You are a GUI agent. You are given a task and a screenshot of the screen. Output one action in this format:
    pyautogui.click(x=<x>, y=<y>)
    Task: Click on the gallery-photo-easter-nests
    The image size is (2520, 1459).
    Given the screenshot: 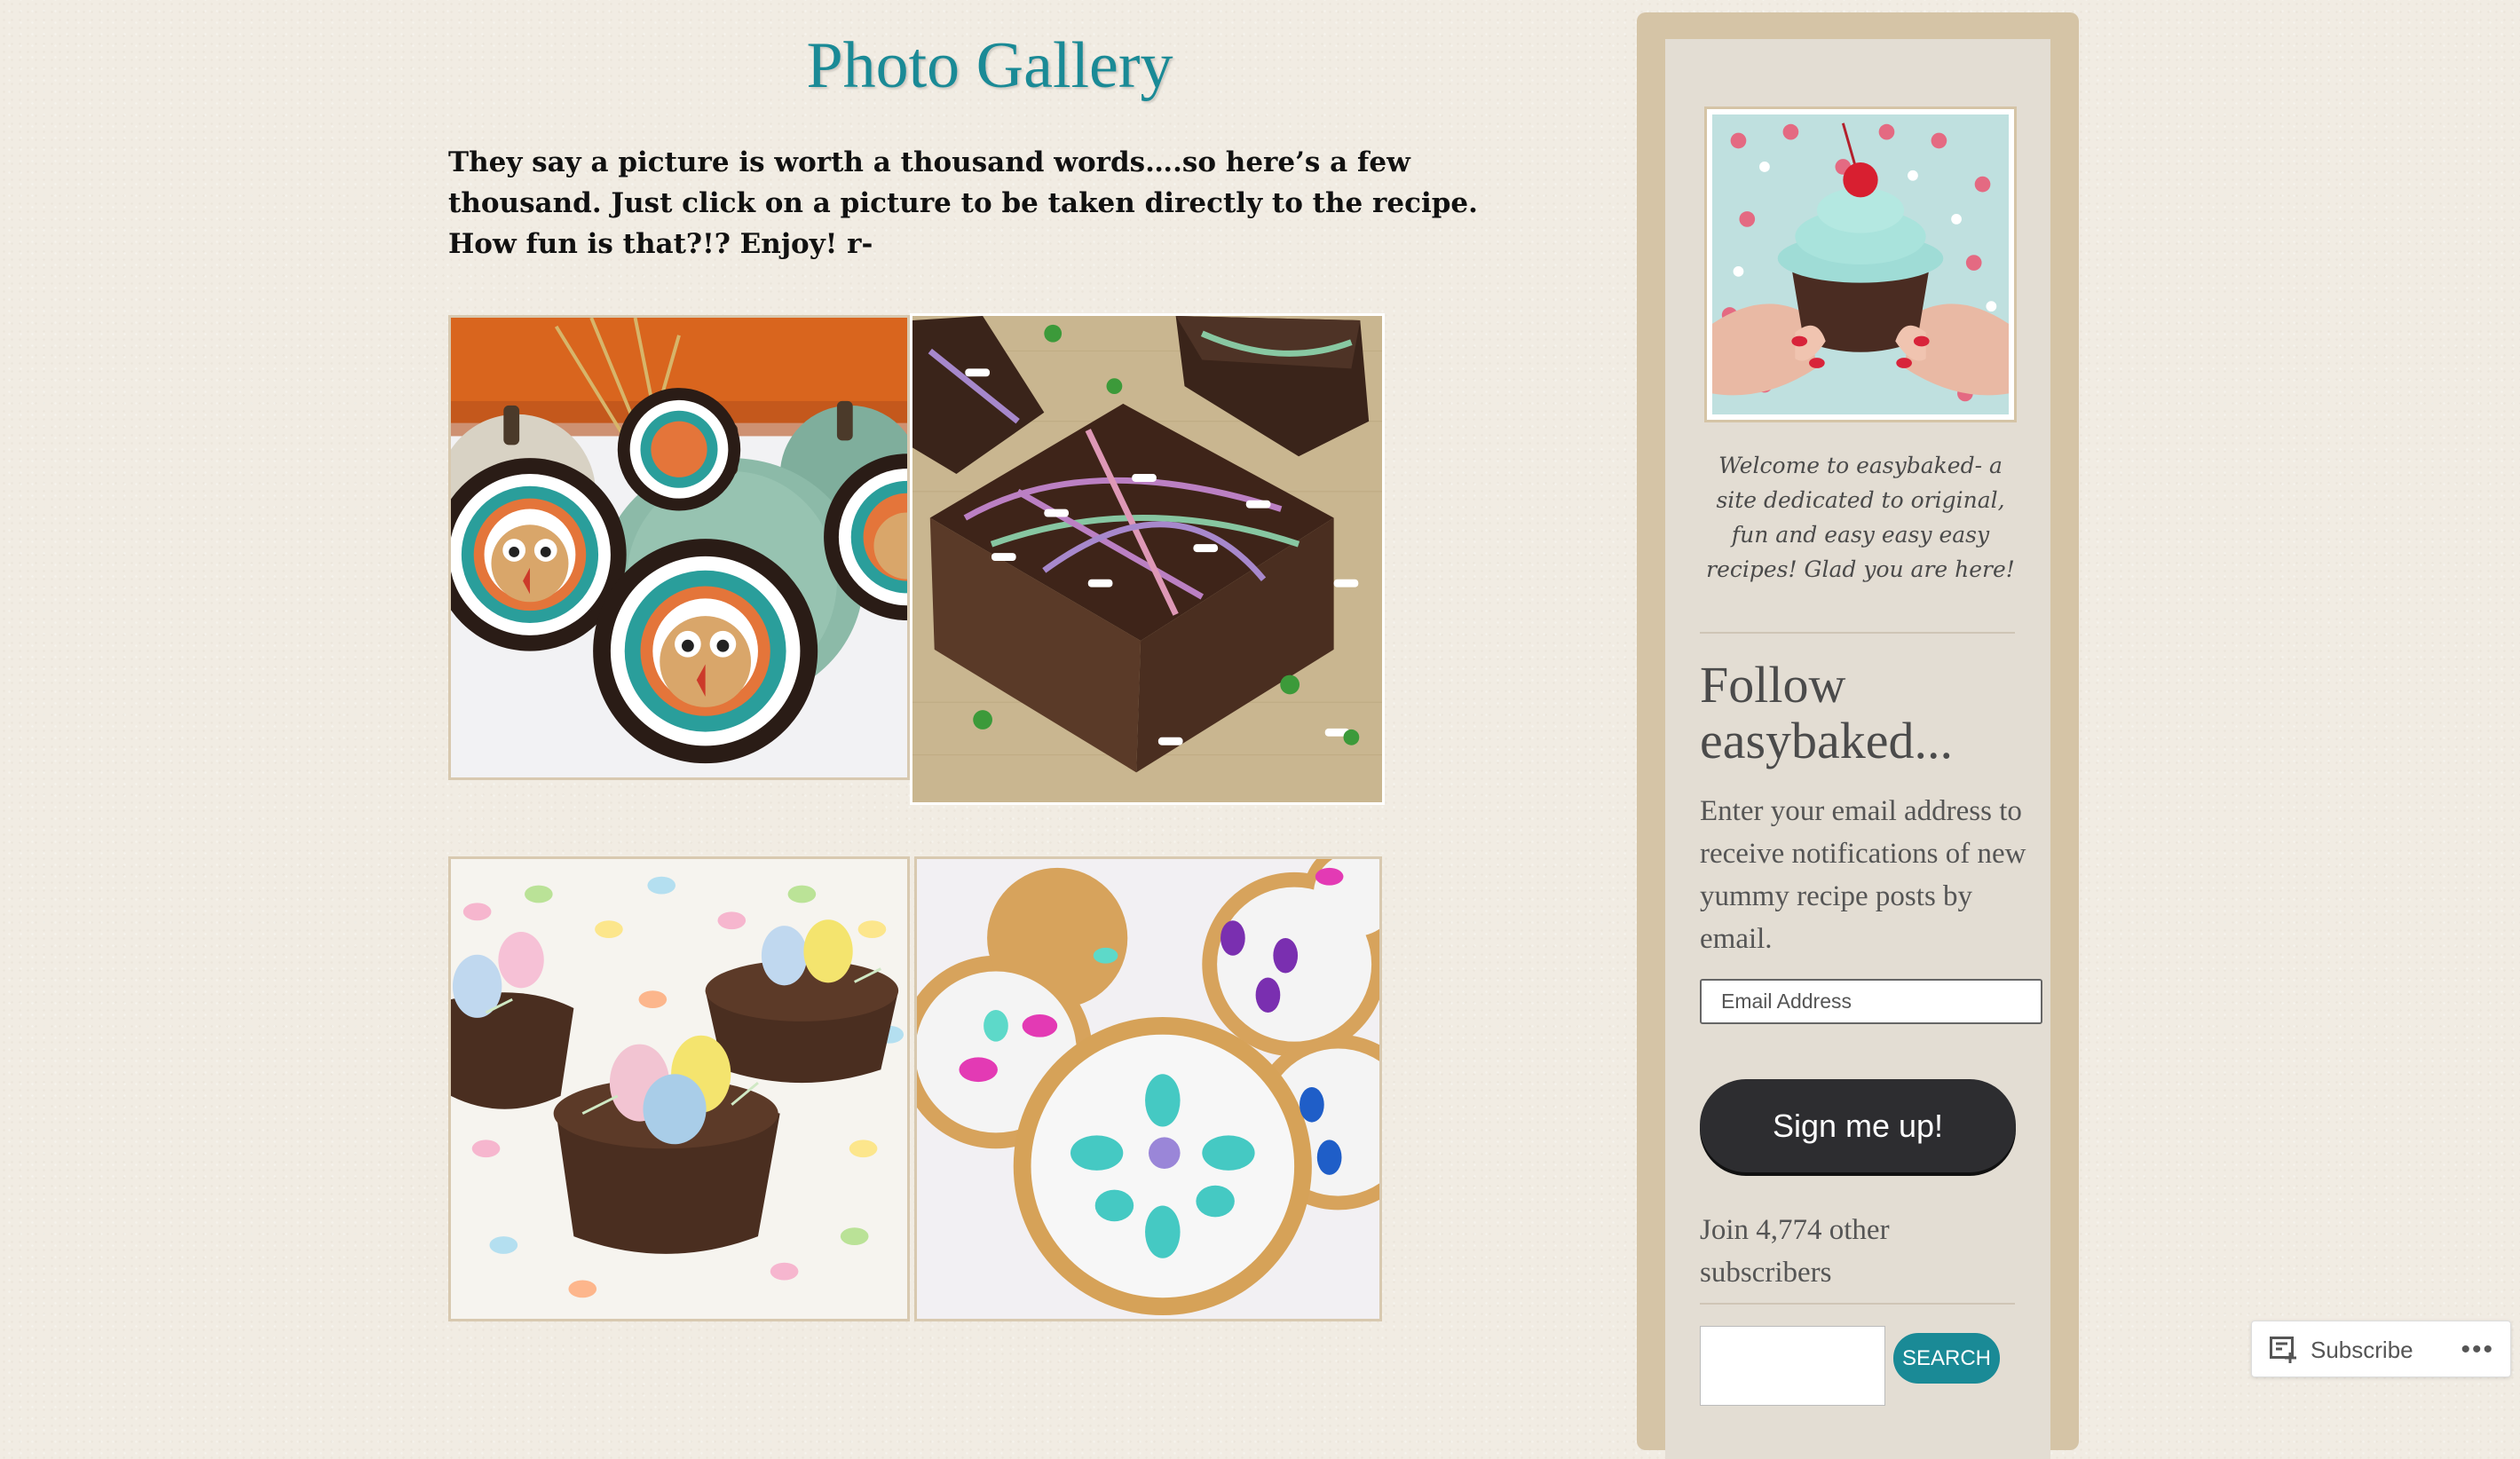 What is the action you would take?
    pyautogui.click(x=679, y=1088)
    